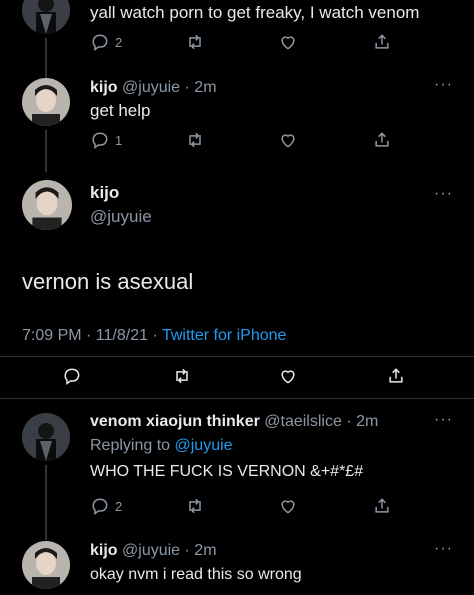 This screenshot has width=474, height=595. Describe the element at coordinates (175, 421) in the screenshot. I see `display-name: venom xiaojun thinker` at that location.